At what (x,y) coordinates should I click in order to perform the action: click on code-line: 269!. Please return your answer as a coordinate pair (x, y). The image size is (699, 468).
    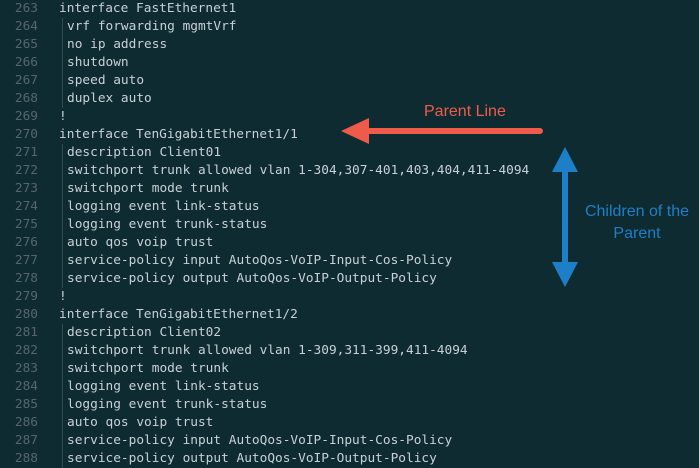
    Looking at the image, I should click on (349, 117).